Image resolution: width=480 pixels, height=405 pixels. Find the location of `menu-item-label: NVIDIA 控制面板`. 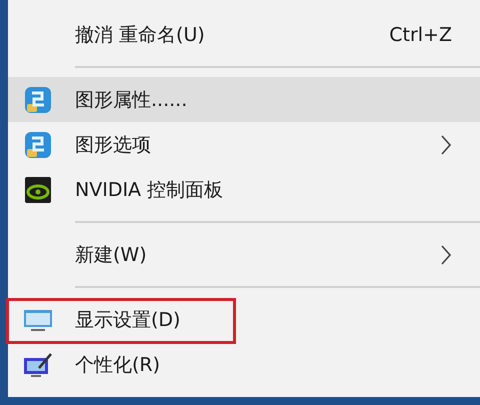

menu-item-label: NVIDIA 控制面板 is located at coordinates (149, 190).